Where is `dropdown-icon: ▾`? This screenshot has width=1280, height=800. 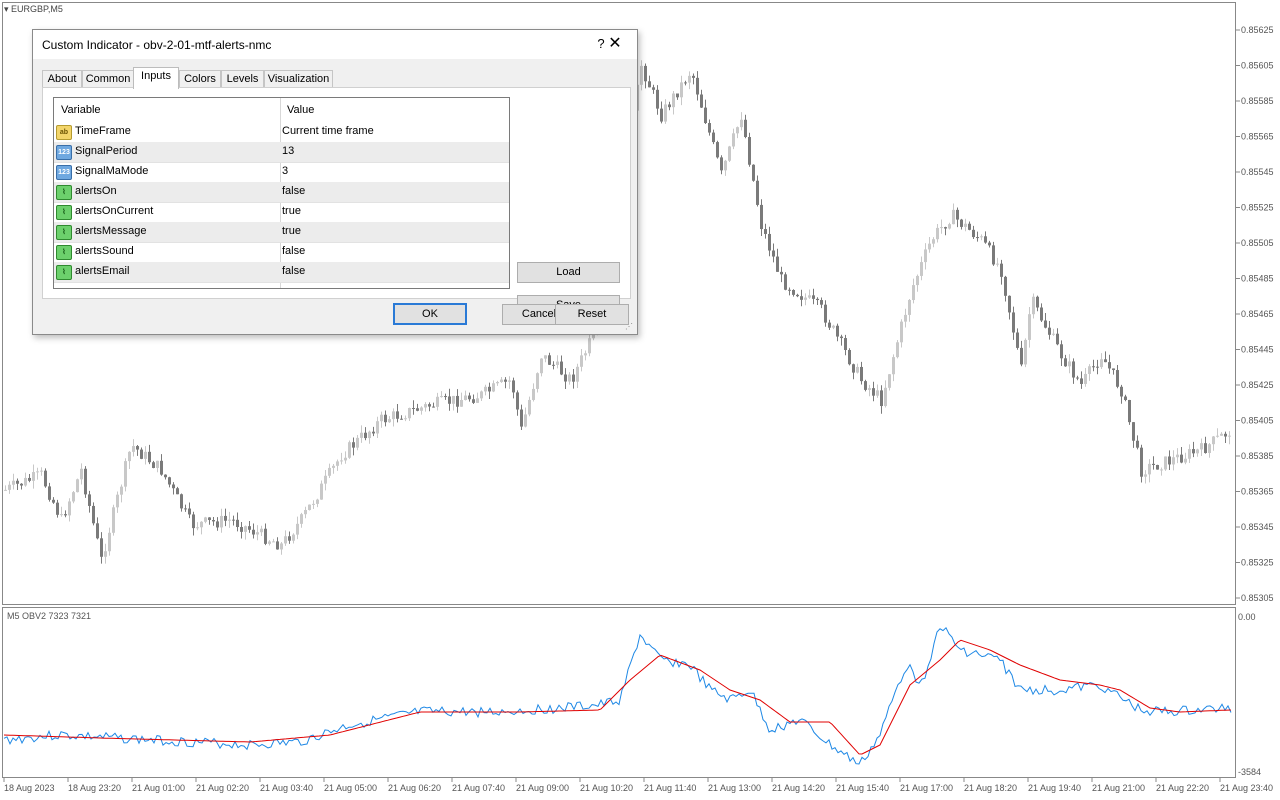
dropdown-icon: ▾ is located at coordinates (6, 9).